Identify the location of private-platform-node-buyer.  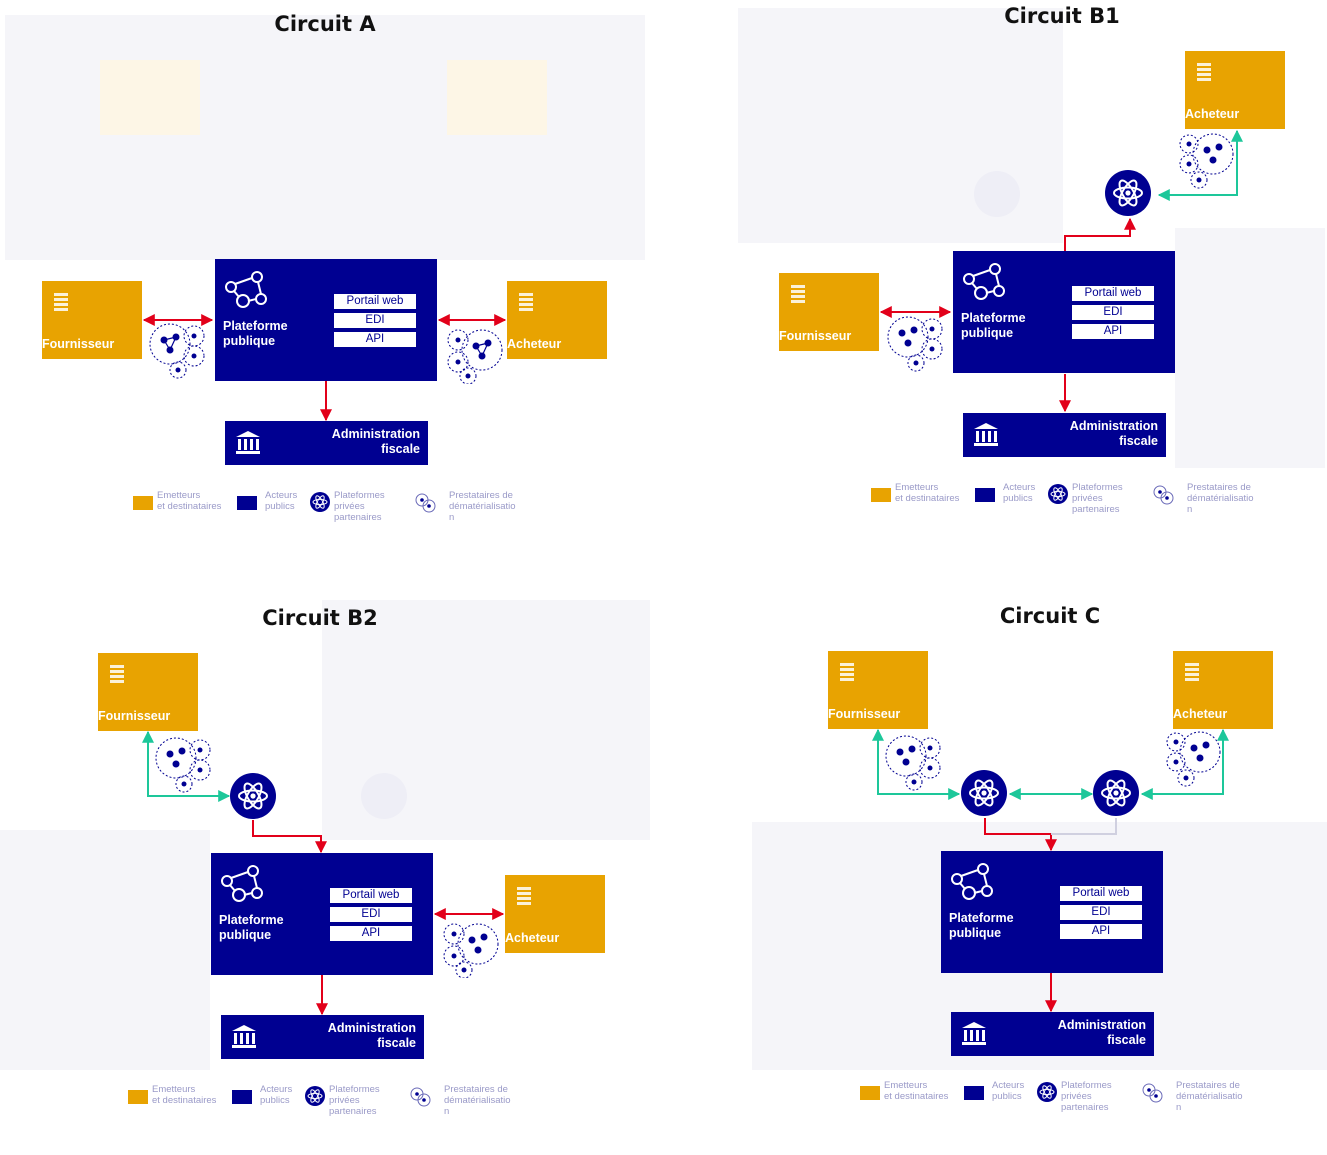
(1116, 793).